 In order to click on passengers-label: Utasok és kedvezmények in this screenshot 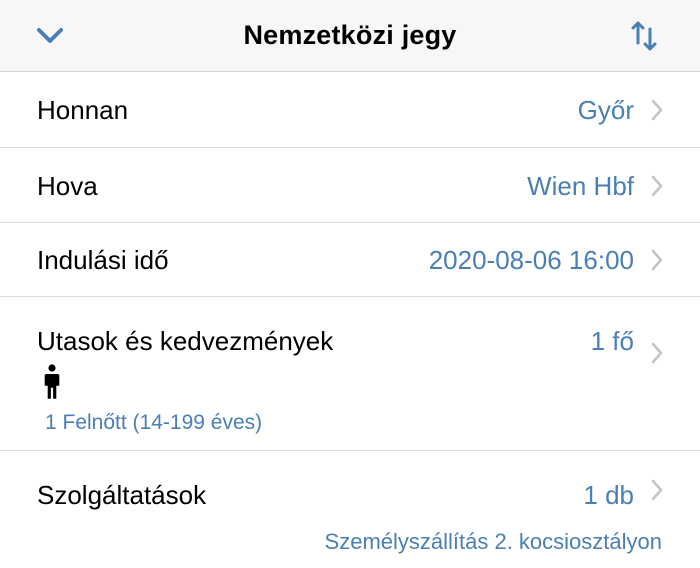, I will do `click(185, 341)`.